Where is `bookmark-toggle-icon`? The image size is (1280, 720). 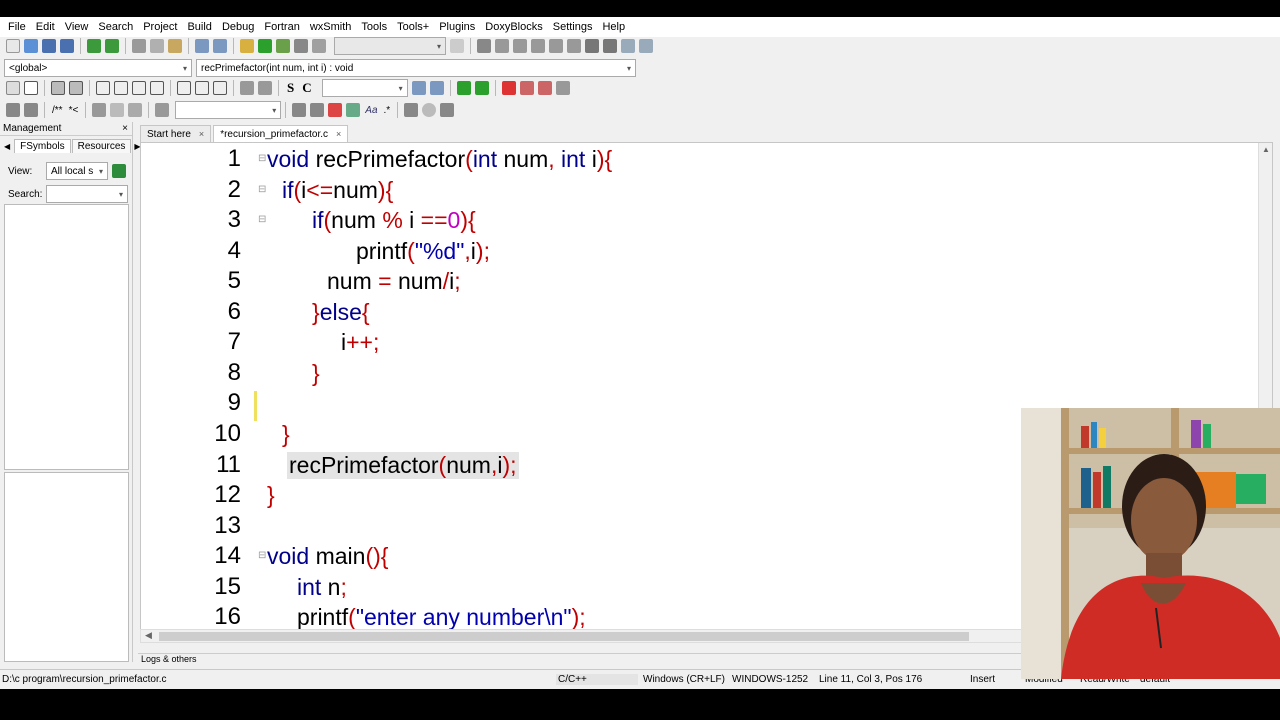
bookmark-toggle-icon is located at coordinates (508, 88).